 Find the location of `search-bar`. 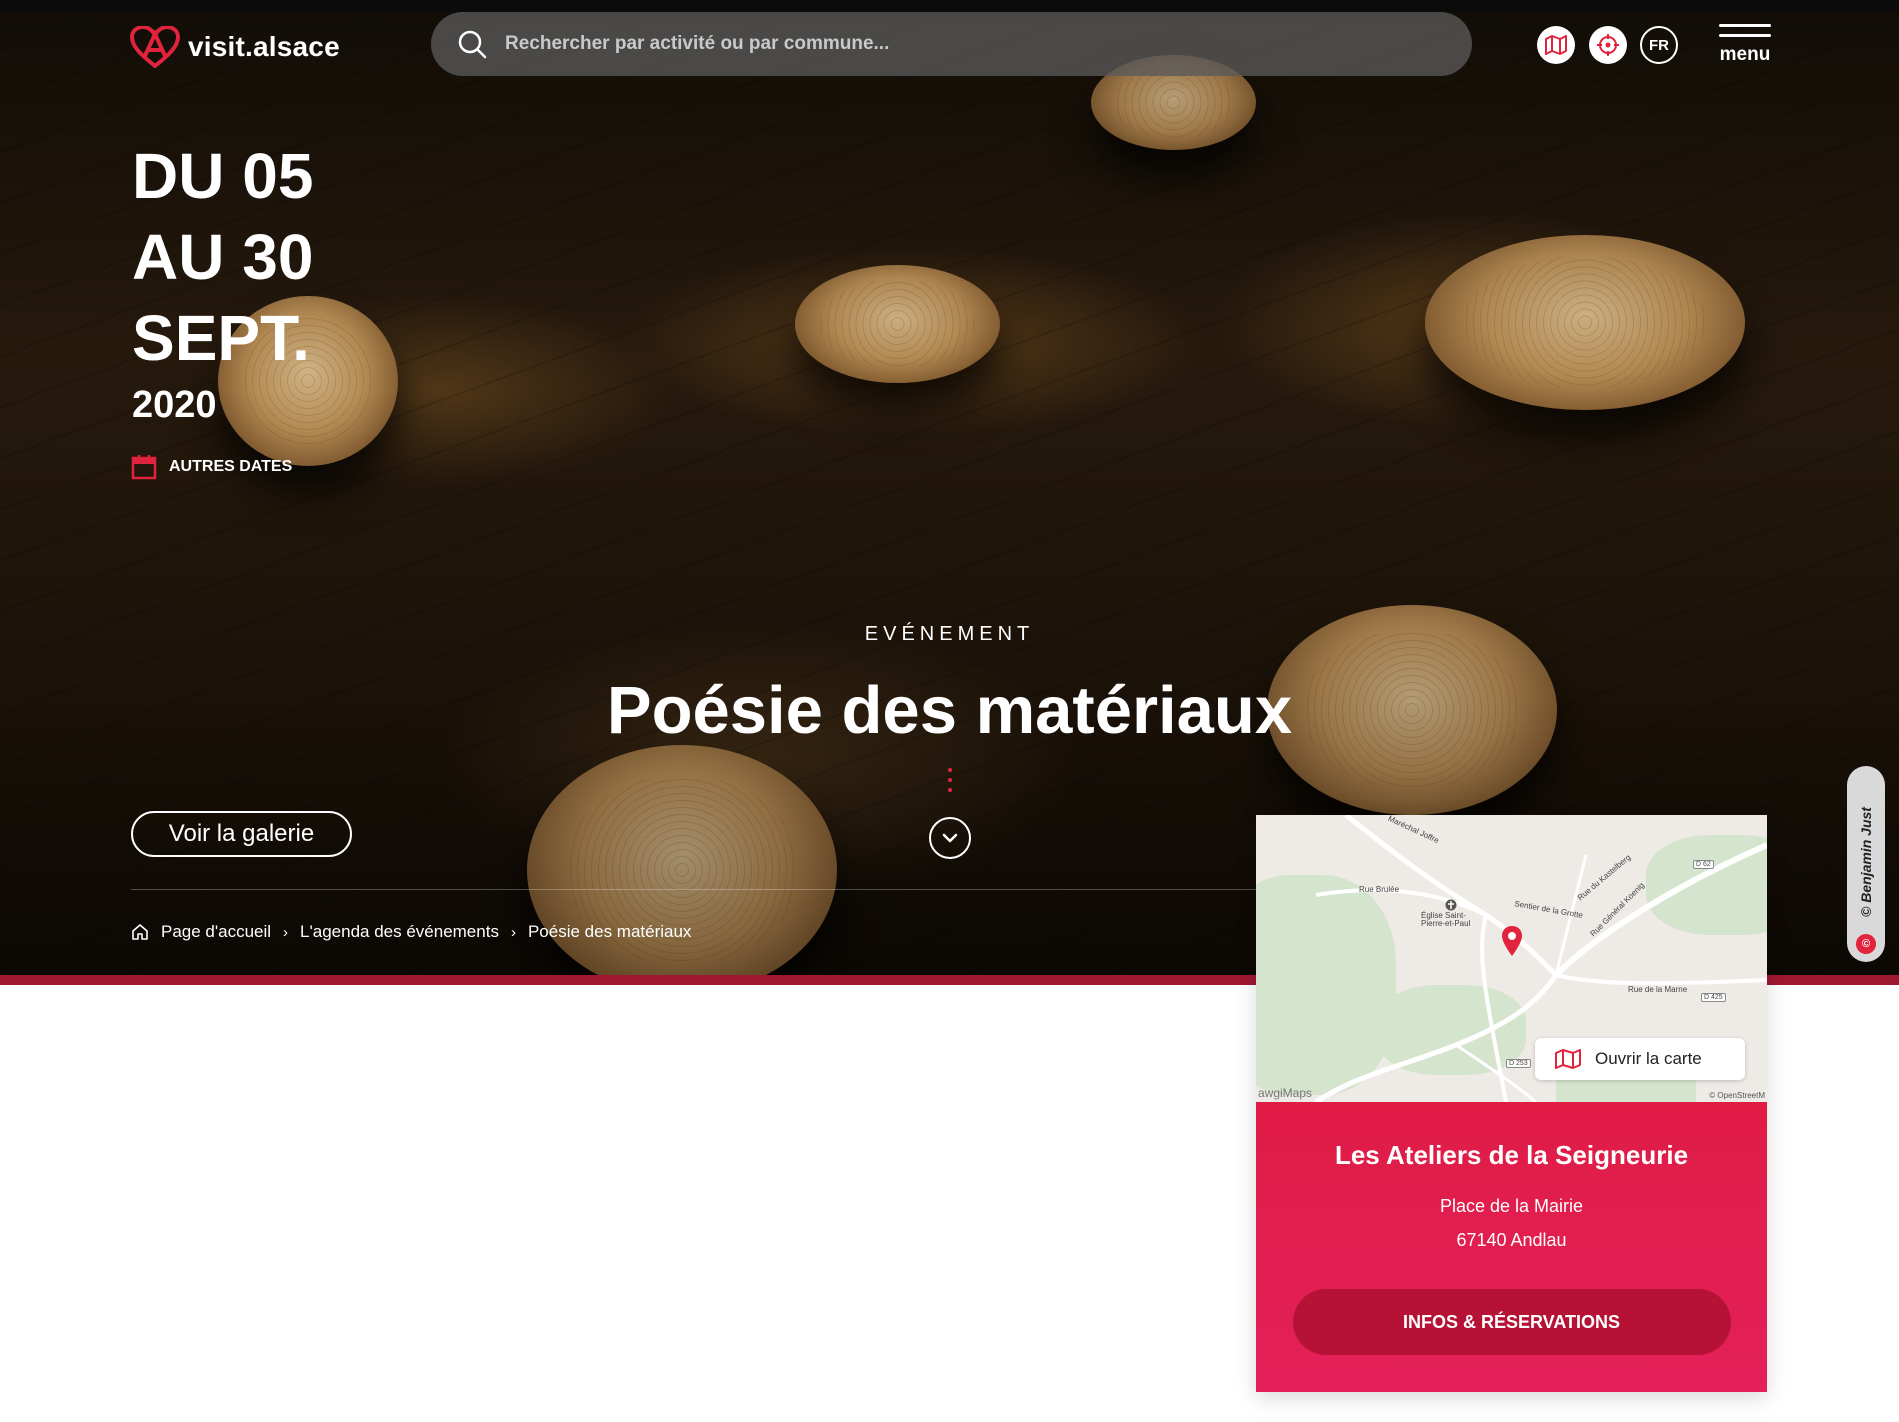

search-bar is located at coordinates (951, 44).